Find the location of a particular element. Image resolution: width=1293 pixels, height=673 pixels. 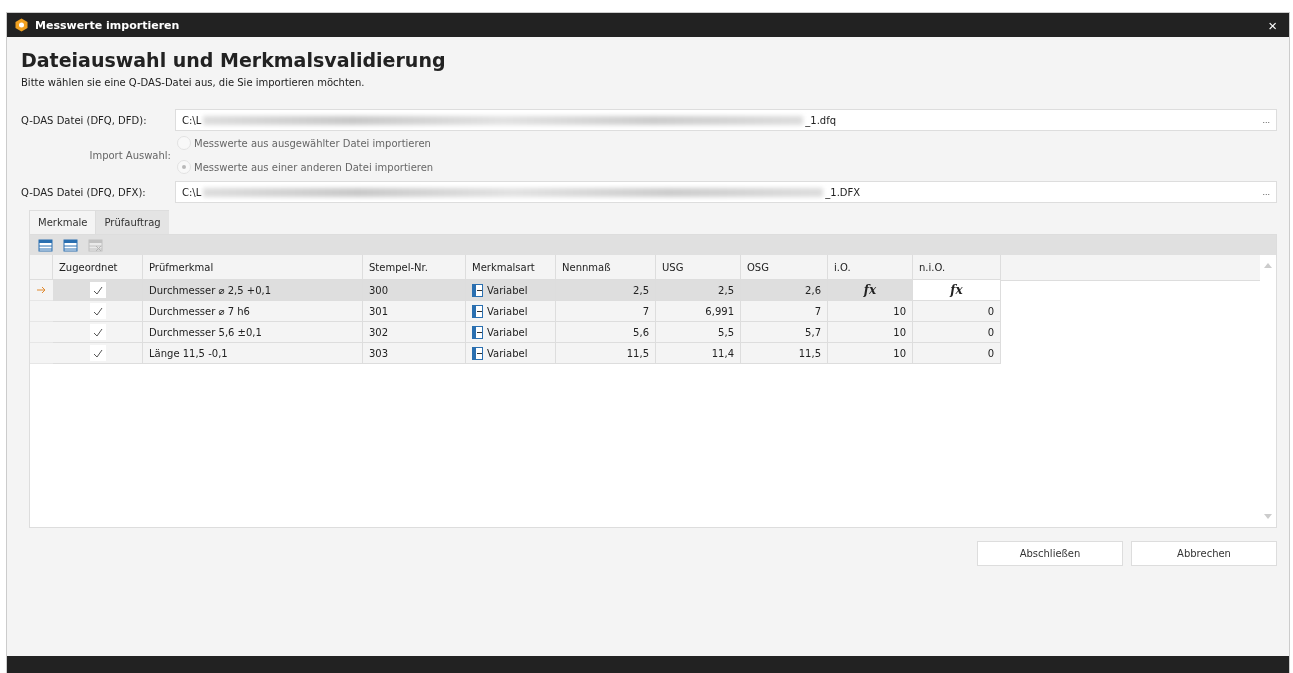

tab: Prüfauftrag is located at coordinates (132, 222).